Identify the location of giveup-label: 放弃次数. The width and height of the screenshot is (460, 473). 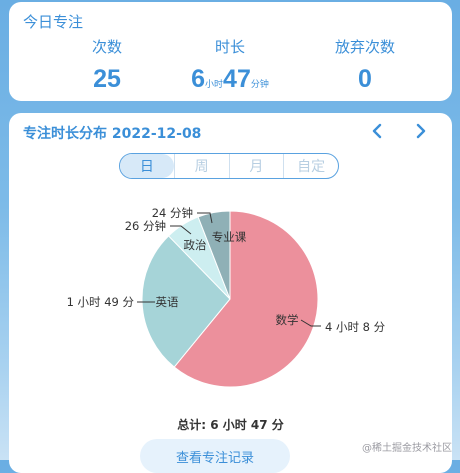
(364, 47).